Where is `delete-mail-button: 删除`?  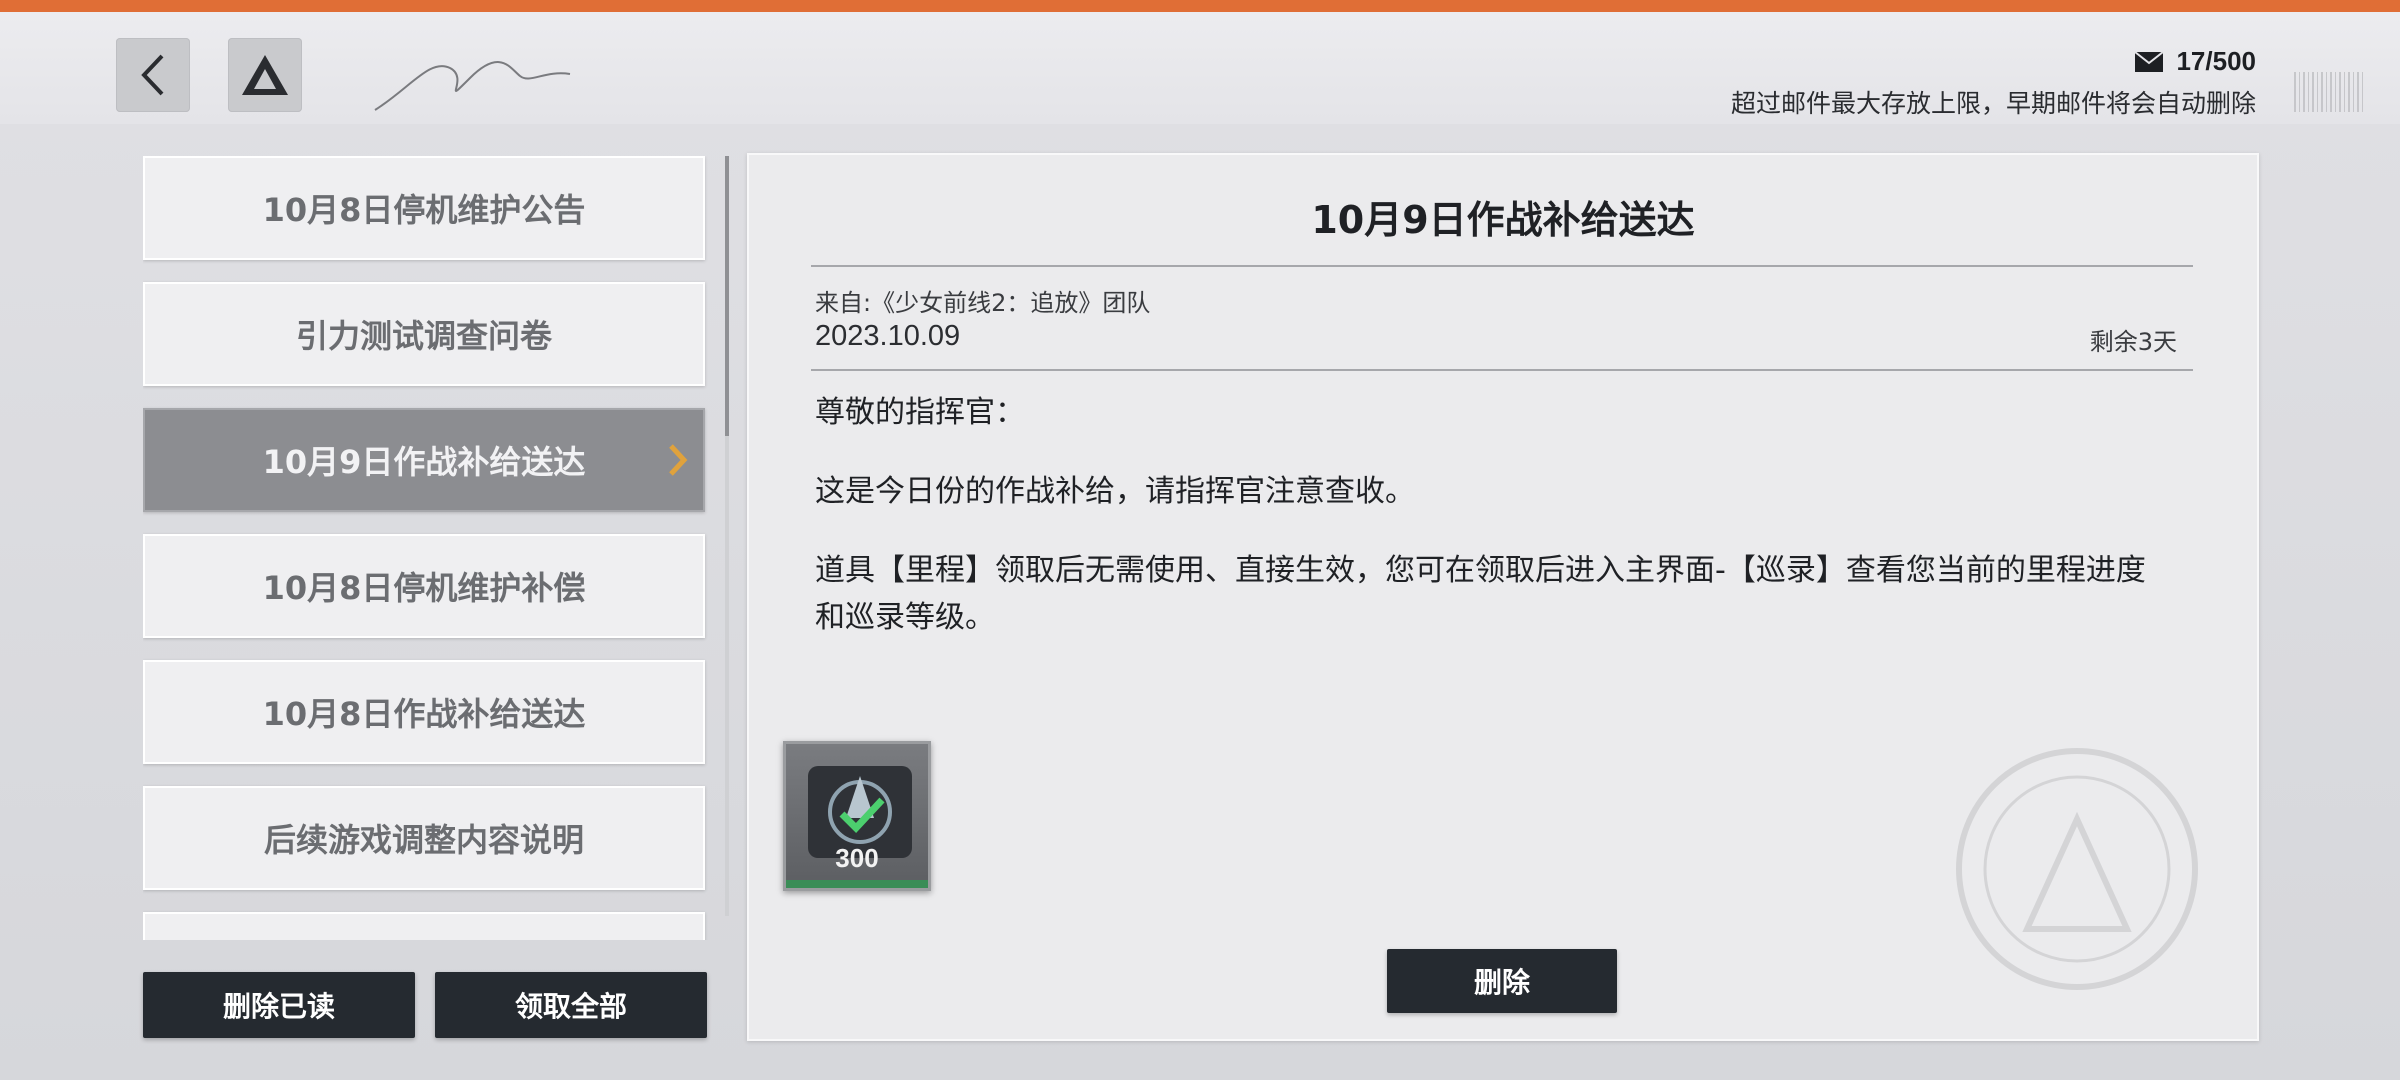 delete-mail-button: 删除 is located at coordinates (1502, 981).